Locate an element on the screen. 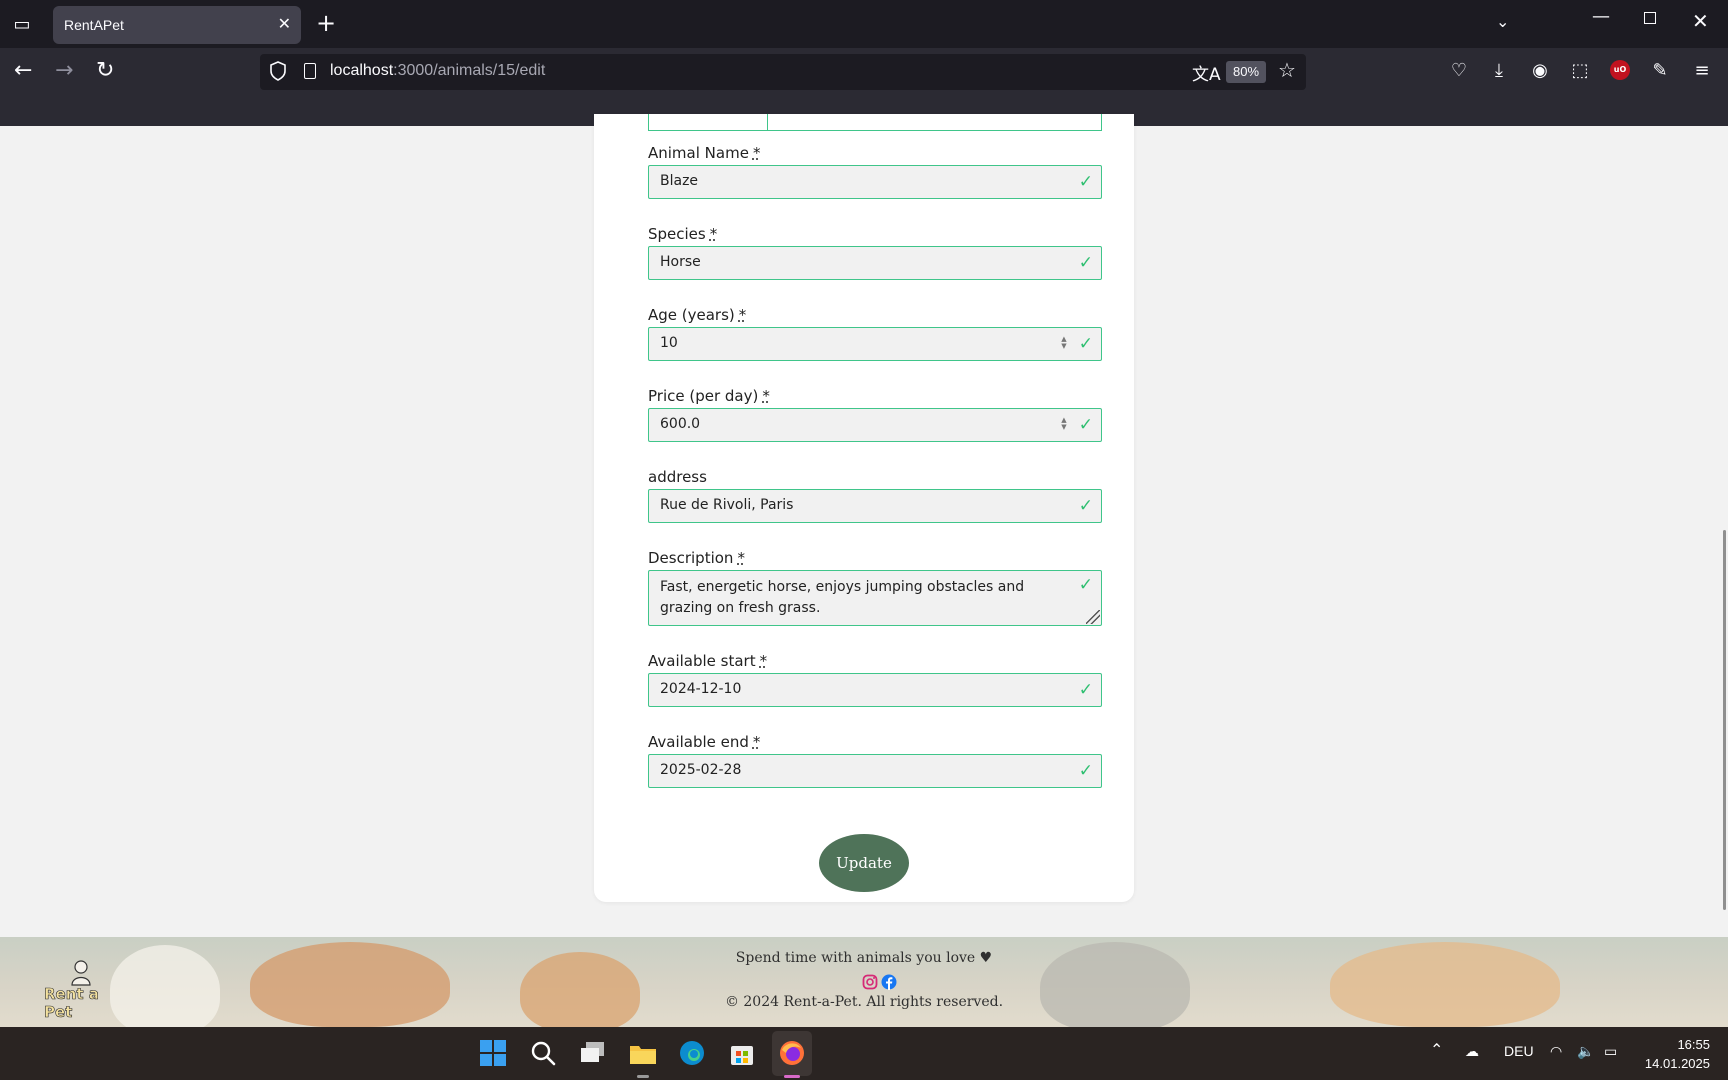  url-text: localhost:3000/animals/15/edit is located at coordinates (437, 71).